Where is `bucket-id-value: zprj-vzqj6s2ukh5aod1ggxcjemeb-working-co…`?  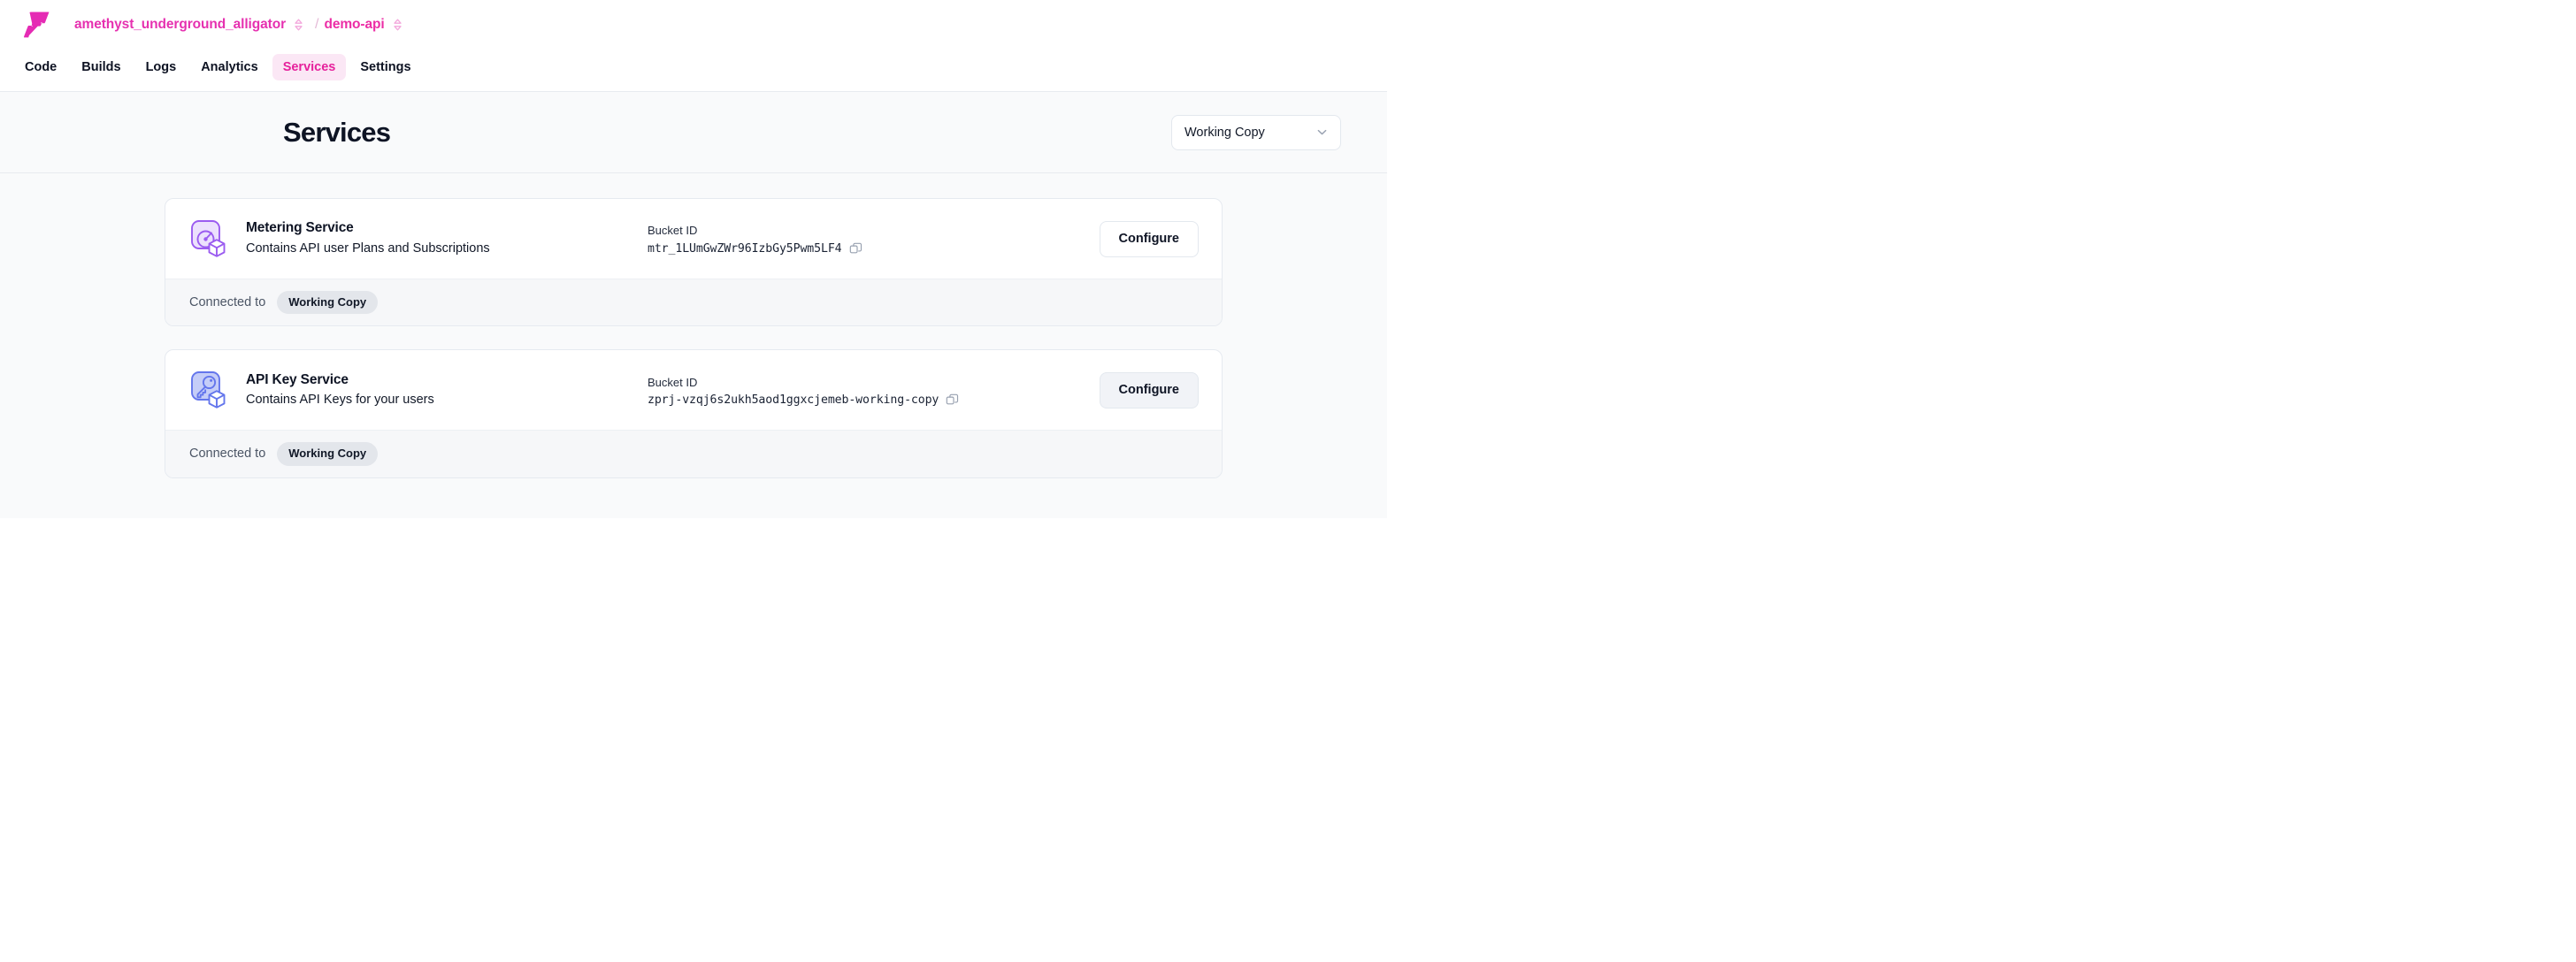
bucket-id-value: zprj-vzqj6s2ukh5aod1ggxcjemeb-working-co… is located at coordinates (793, 400).